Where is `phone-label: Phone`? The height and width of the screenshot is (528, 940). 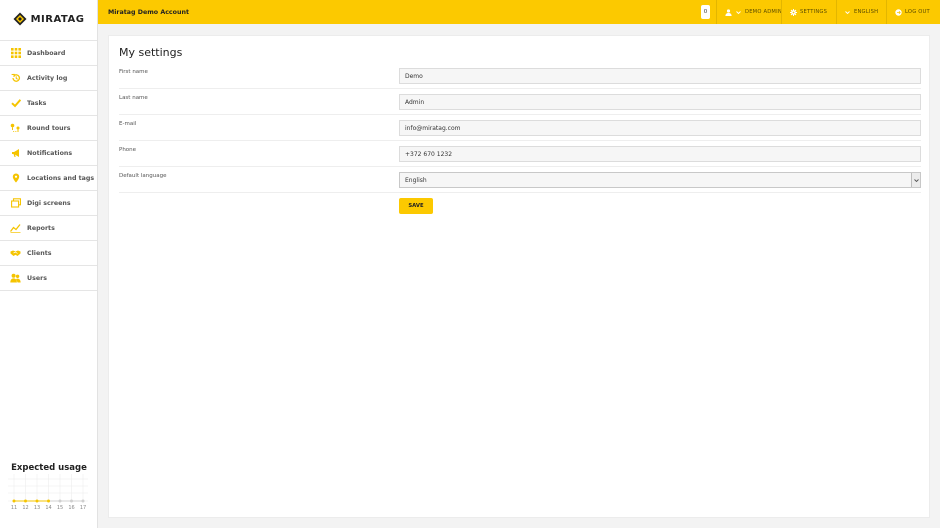
phone-label: Phone is located at coordinates (128, 150).